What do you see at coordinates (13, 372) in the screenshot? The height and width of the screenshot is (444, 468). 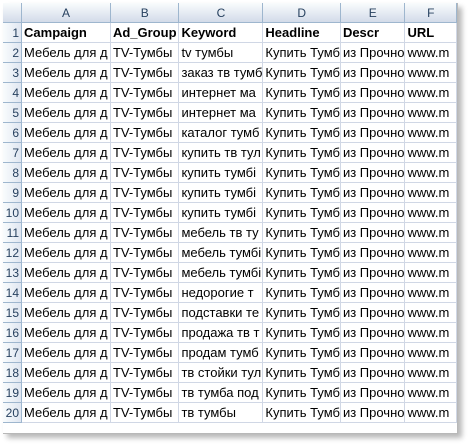 I see `row-header: 18` at bounding box center [13, 372].